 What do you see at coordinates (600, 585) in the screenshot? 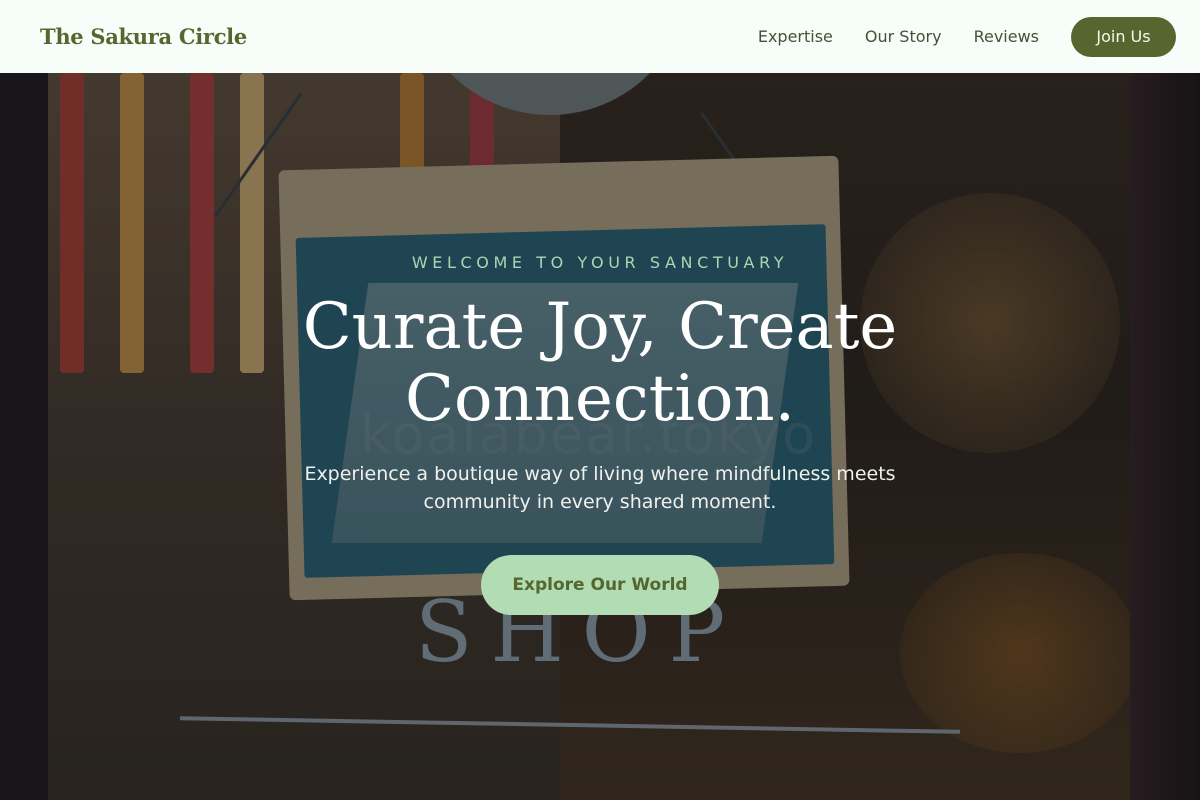
I see `explore-our-world-button: Explore Our World` at bounding box center [600, 585].